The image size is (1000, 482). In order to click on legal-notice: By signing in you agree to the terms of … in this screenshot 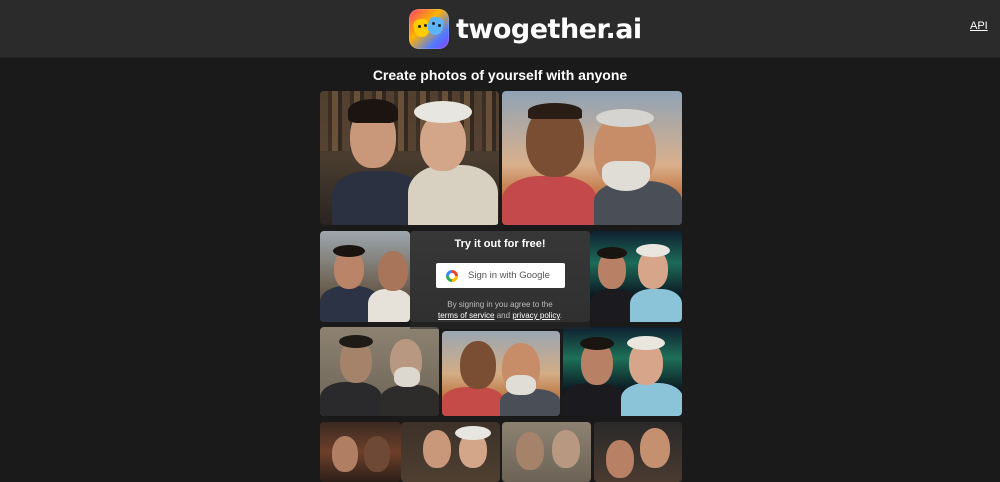, I will do `click(500, 310)`.